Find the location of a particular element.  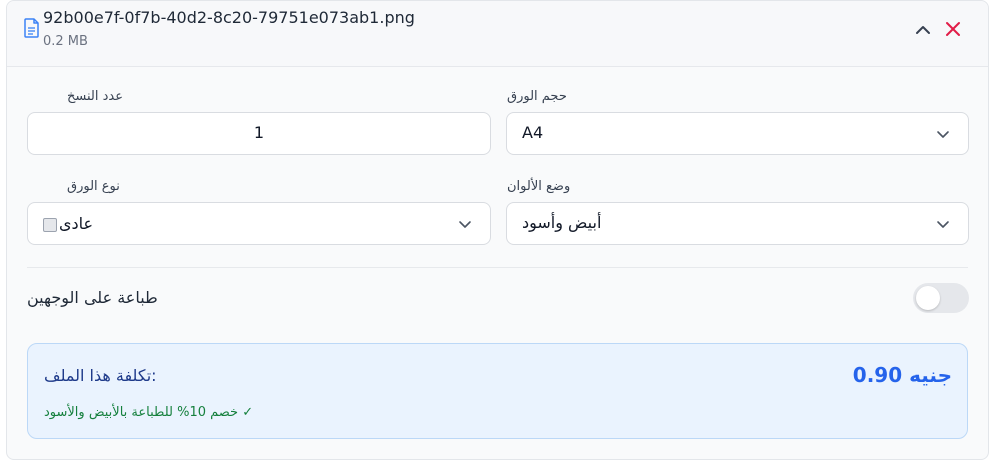

duplex-toggle is located at coordinates (941, 298).